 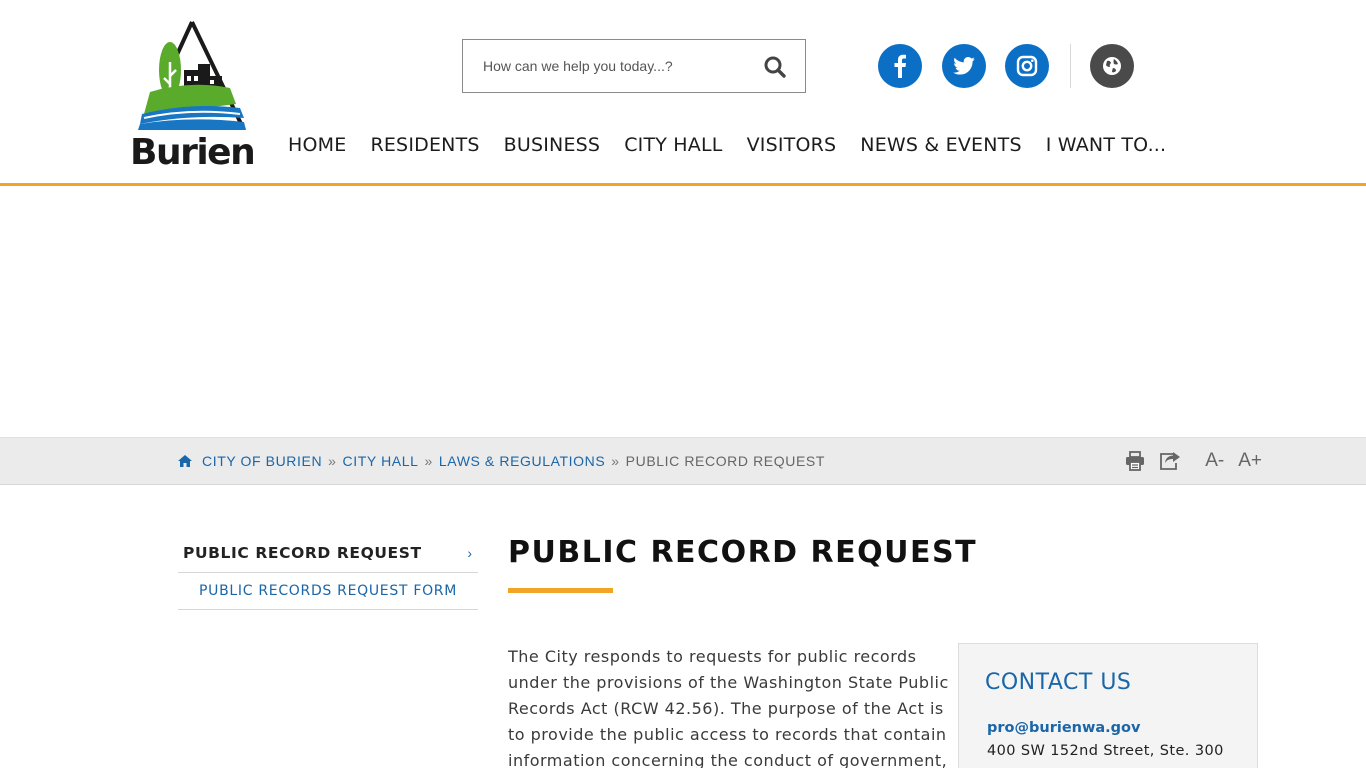 I want to click on header-divider, so click(x=1070, y=66).